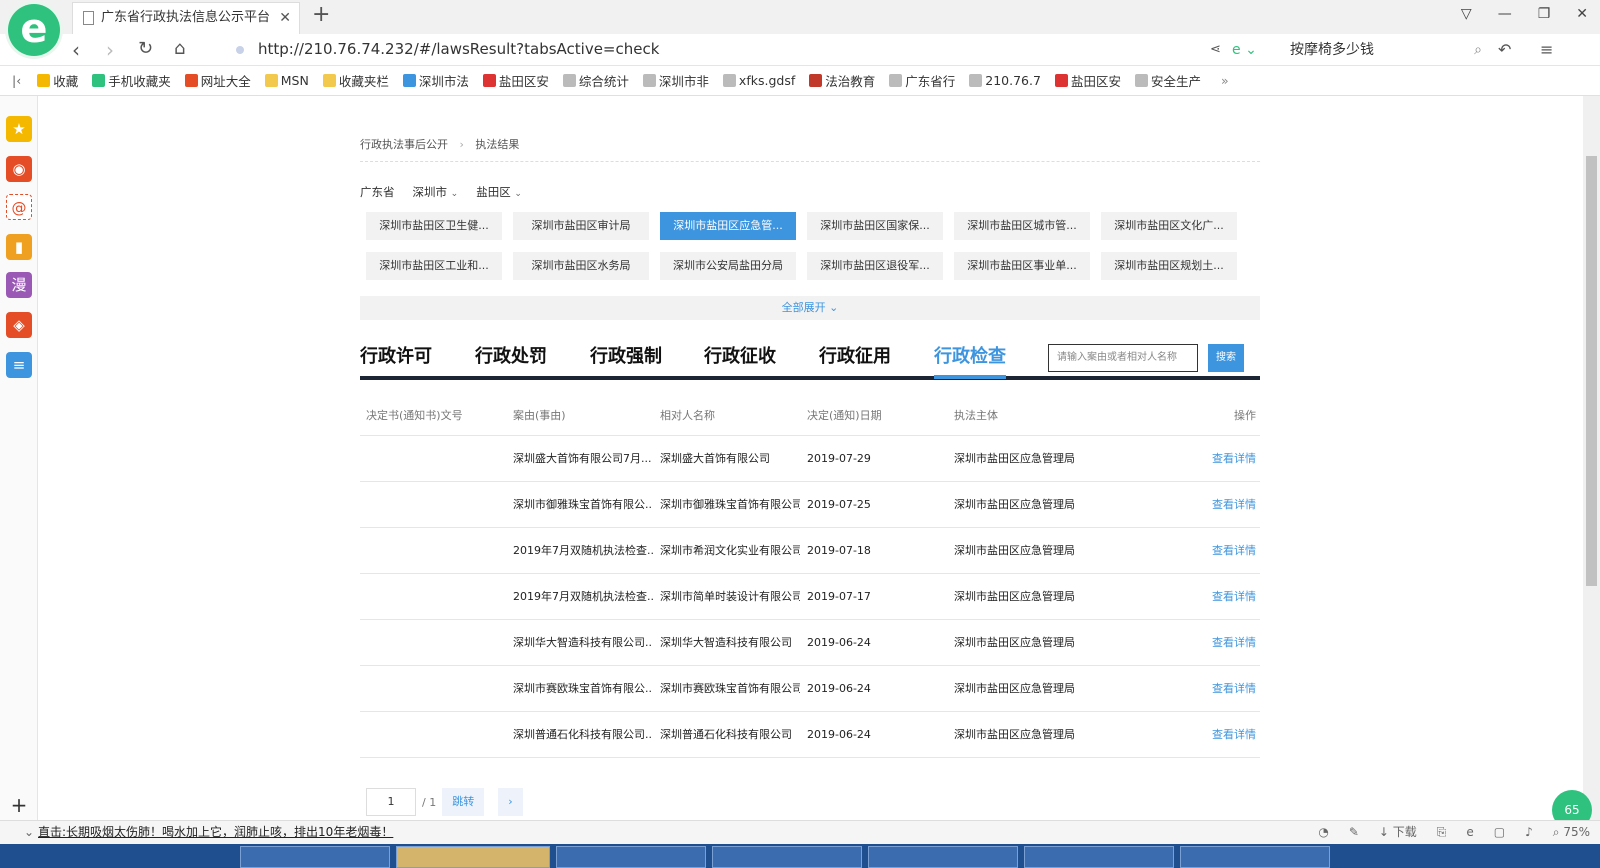 Image resolution: width=1600 pixels, height=868 pixels. Describe the element at coordinates (240, 50) in the screenshot. I see `security-icon` at that location.